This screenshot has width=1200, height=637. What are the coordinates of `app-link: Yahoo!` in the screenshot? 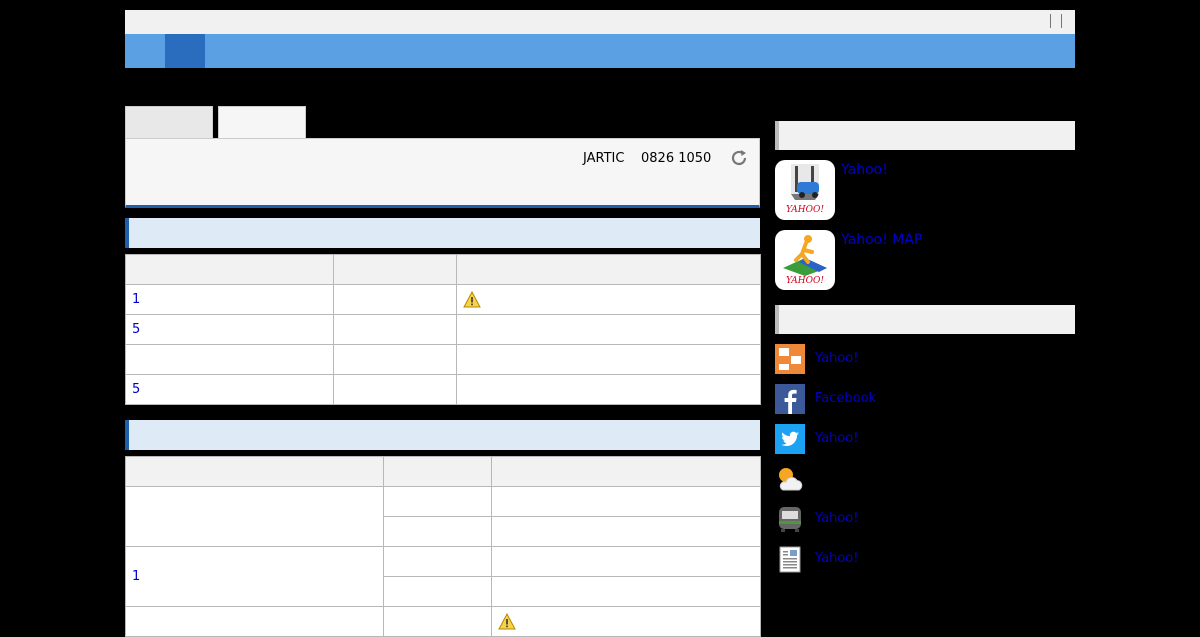 It's located at (864, 170).